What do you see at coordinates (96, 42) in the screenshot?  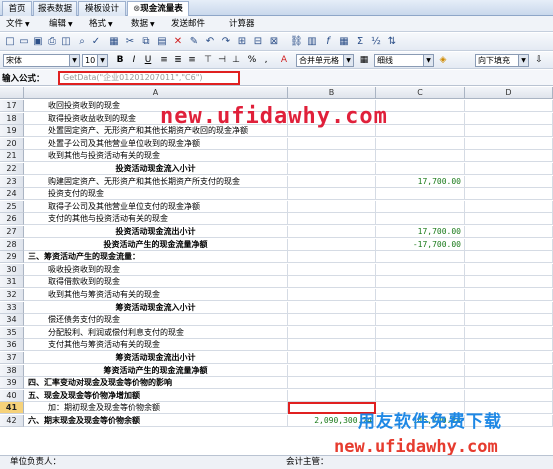 I see `spell-icon: ✓` at bounding box center [96, 42].